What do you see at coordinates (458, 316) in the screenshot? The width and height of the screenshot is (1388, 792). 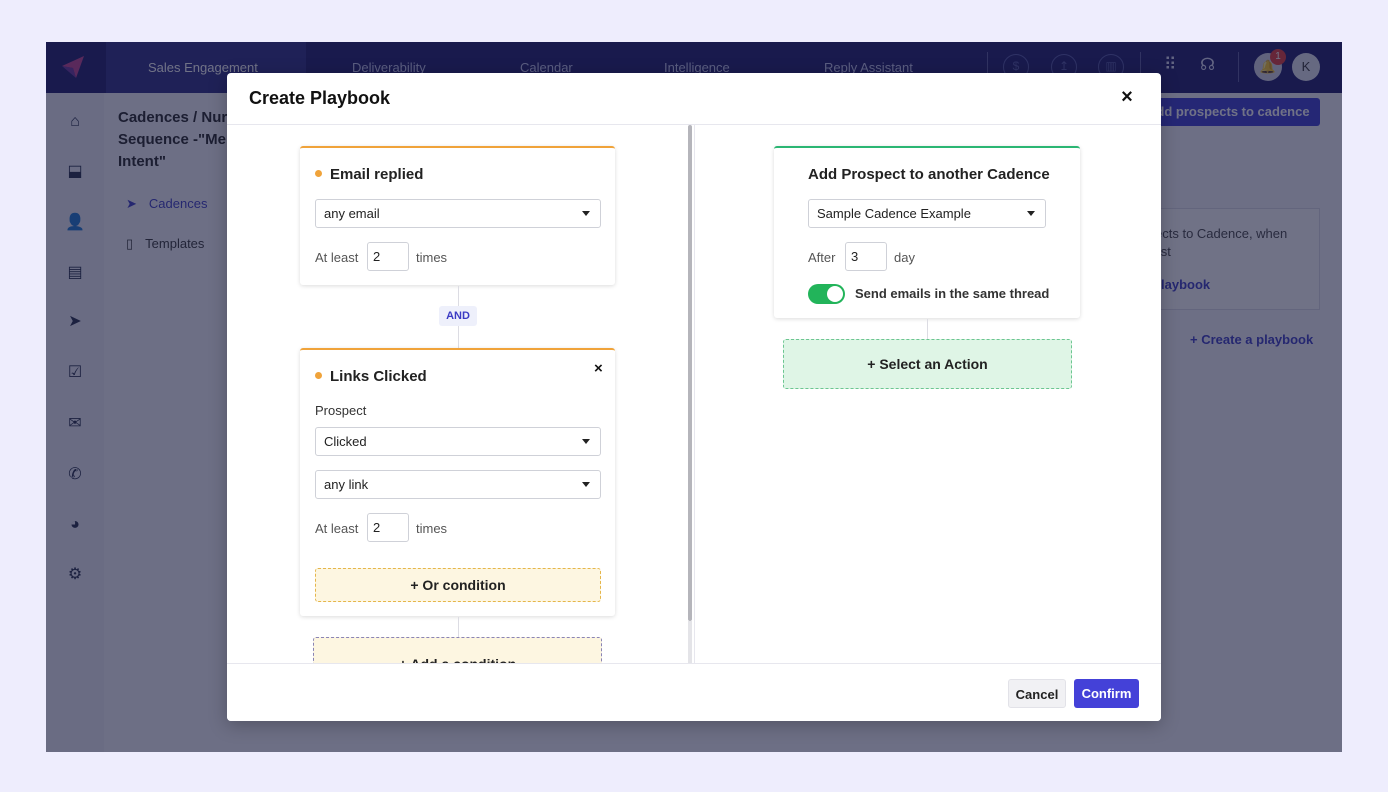 I see `and-badge: AND` at bounding box center [458, 316].